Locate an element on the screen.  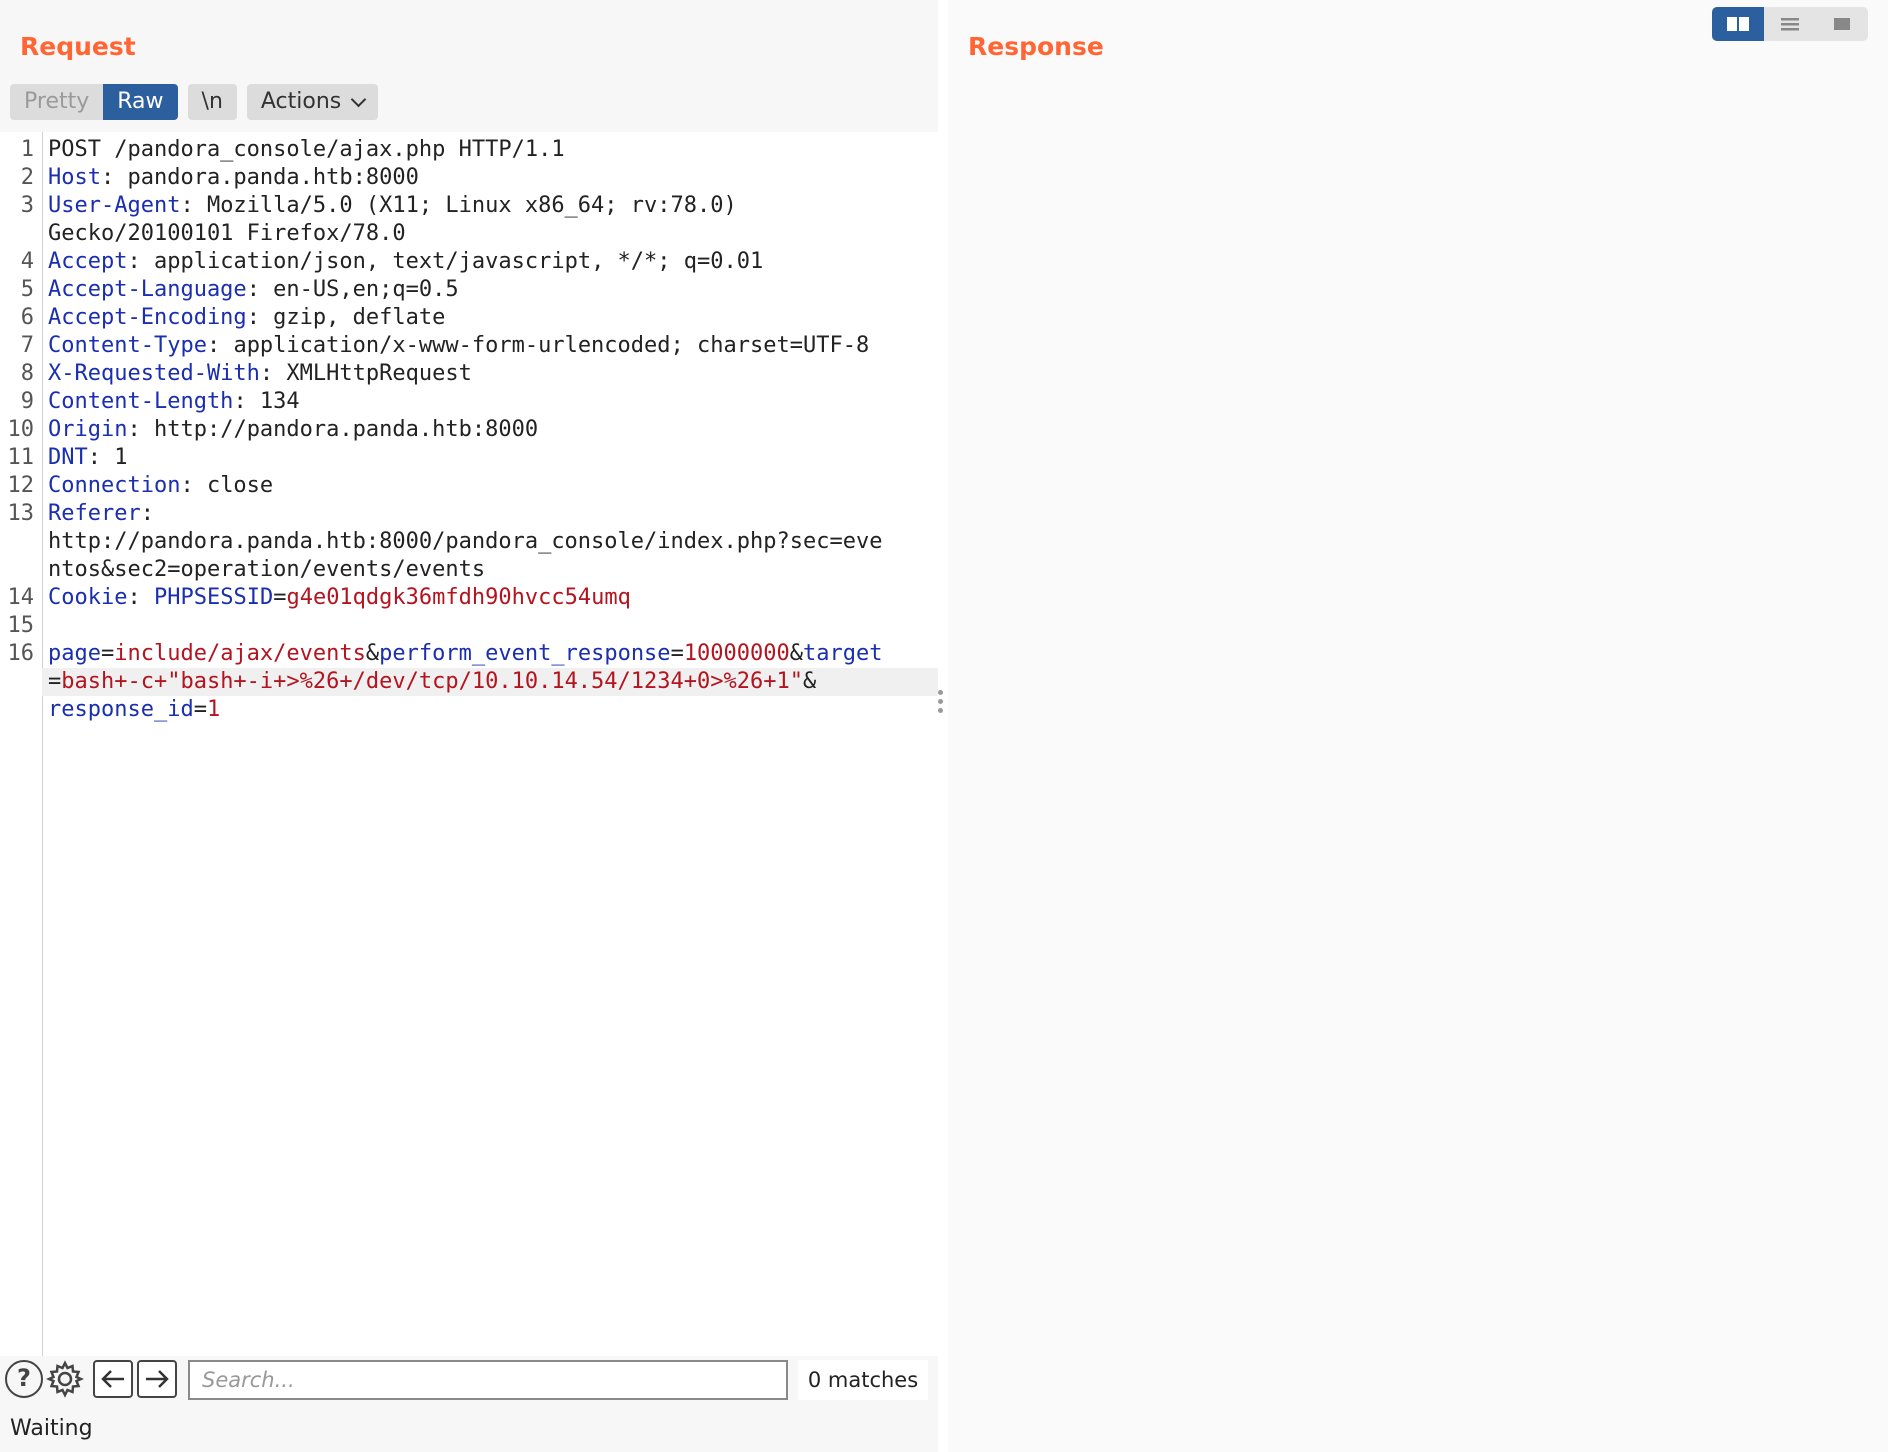
gutter-divider is located at coordinates (42, 744).